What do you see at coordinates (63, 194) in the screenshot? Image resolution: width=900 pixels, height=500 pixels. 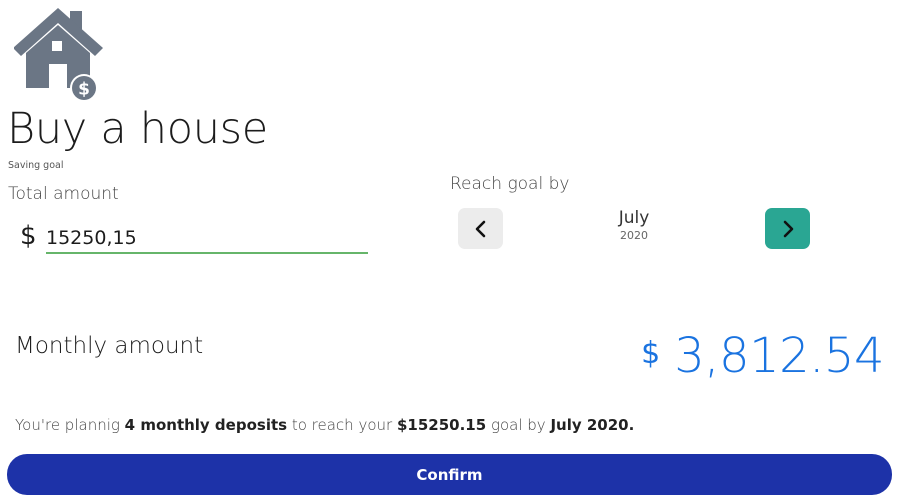 I see `total-amount-label: Total amount` at bounding box center [63, 194].